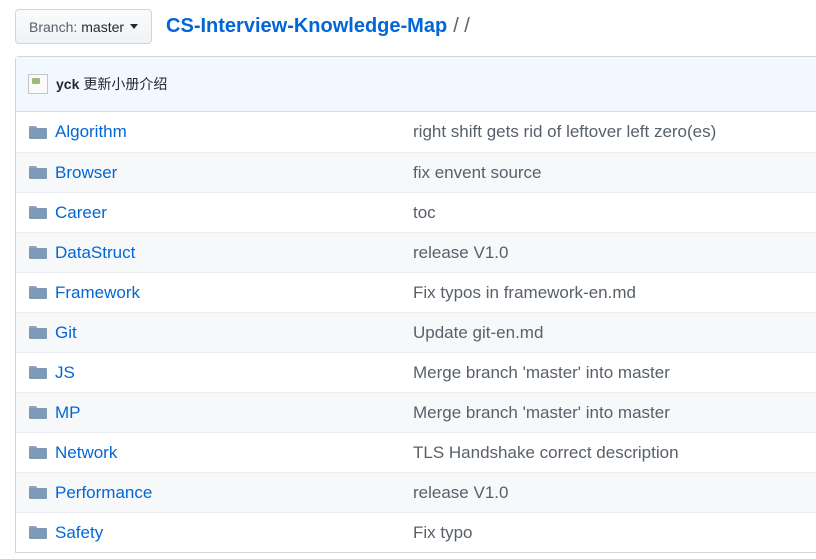 This screenshot has height=559, width=816. What do you see at coordinates (234, 173) in the screenshot?
I see `file-name-link: Browser` at bounding box center [234, 173].